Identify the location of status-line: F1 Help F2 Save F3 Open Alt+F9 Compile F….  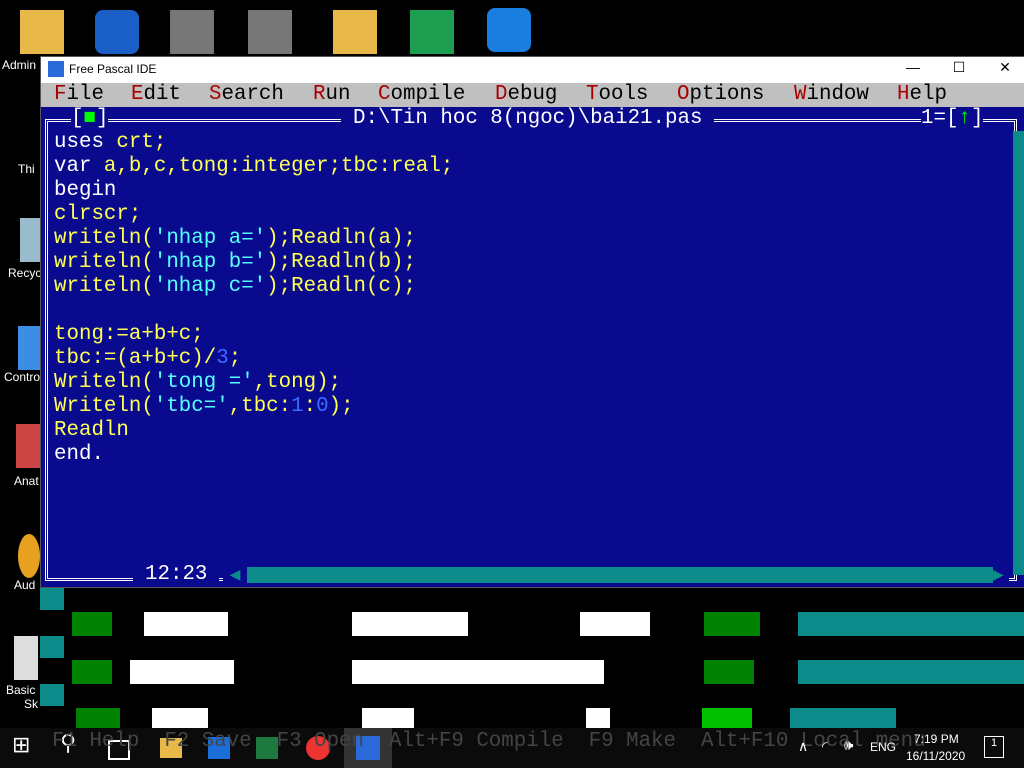
(489, 741).